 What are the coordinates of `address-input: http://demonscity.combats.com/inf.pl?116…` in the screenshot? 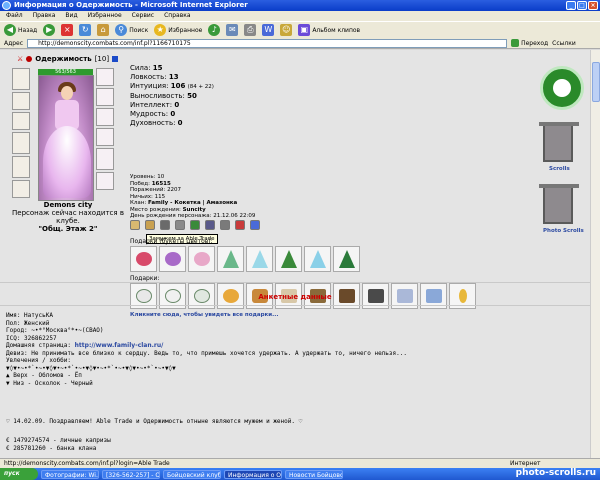 It's located at (267, 43).